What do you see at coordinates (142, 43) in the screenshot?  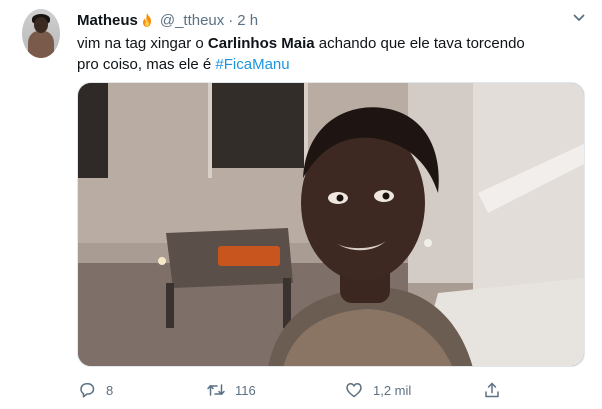 I see `tweet-text-part1: vim na tag xingar o` at bounding box center [142, 43].